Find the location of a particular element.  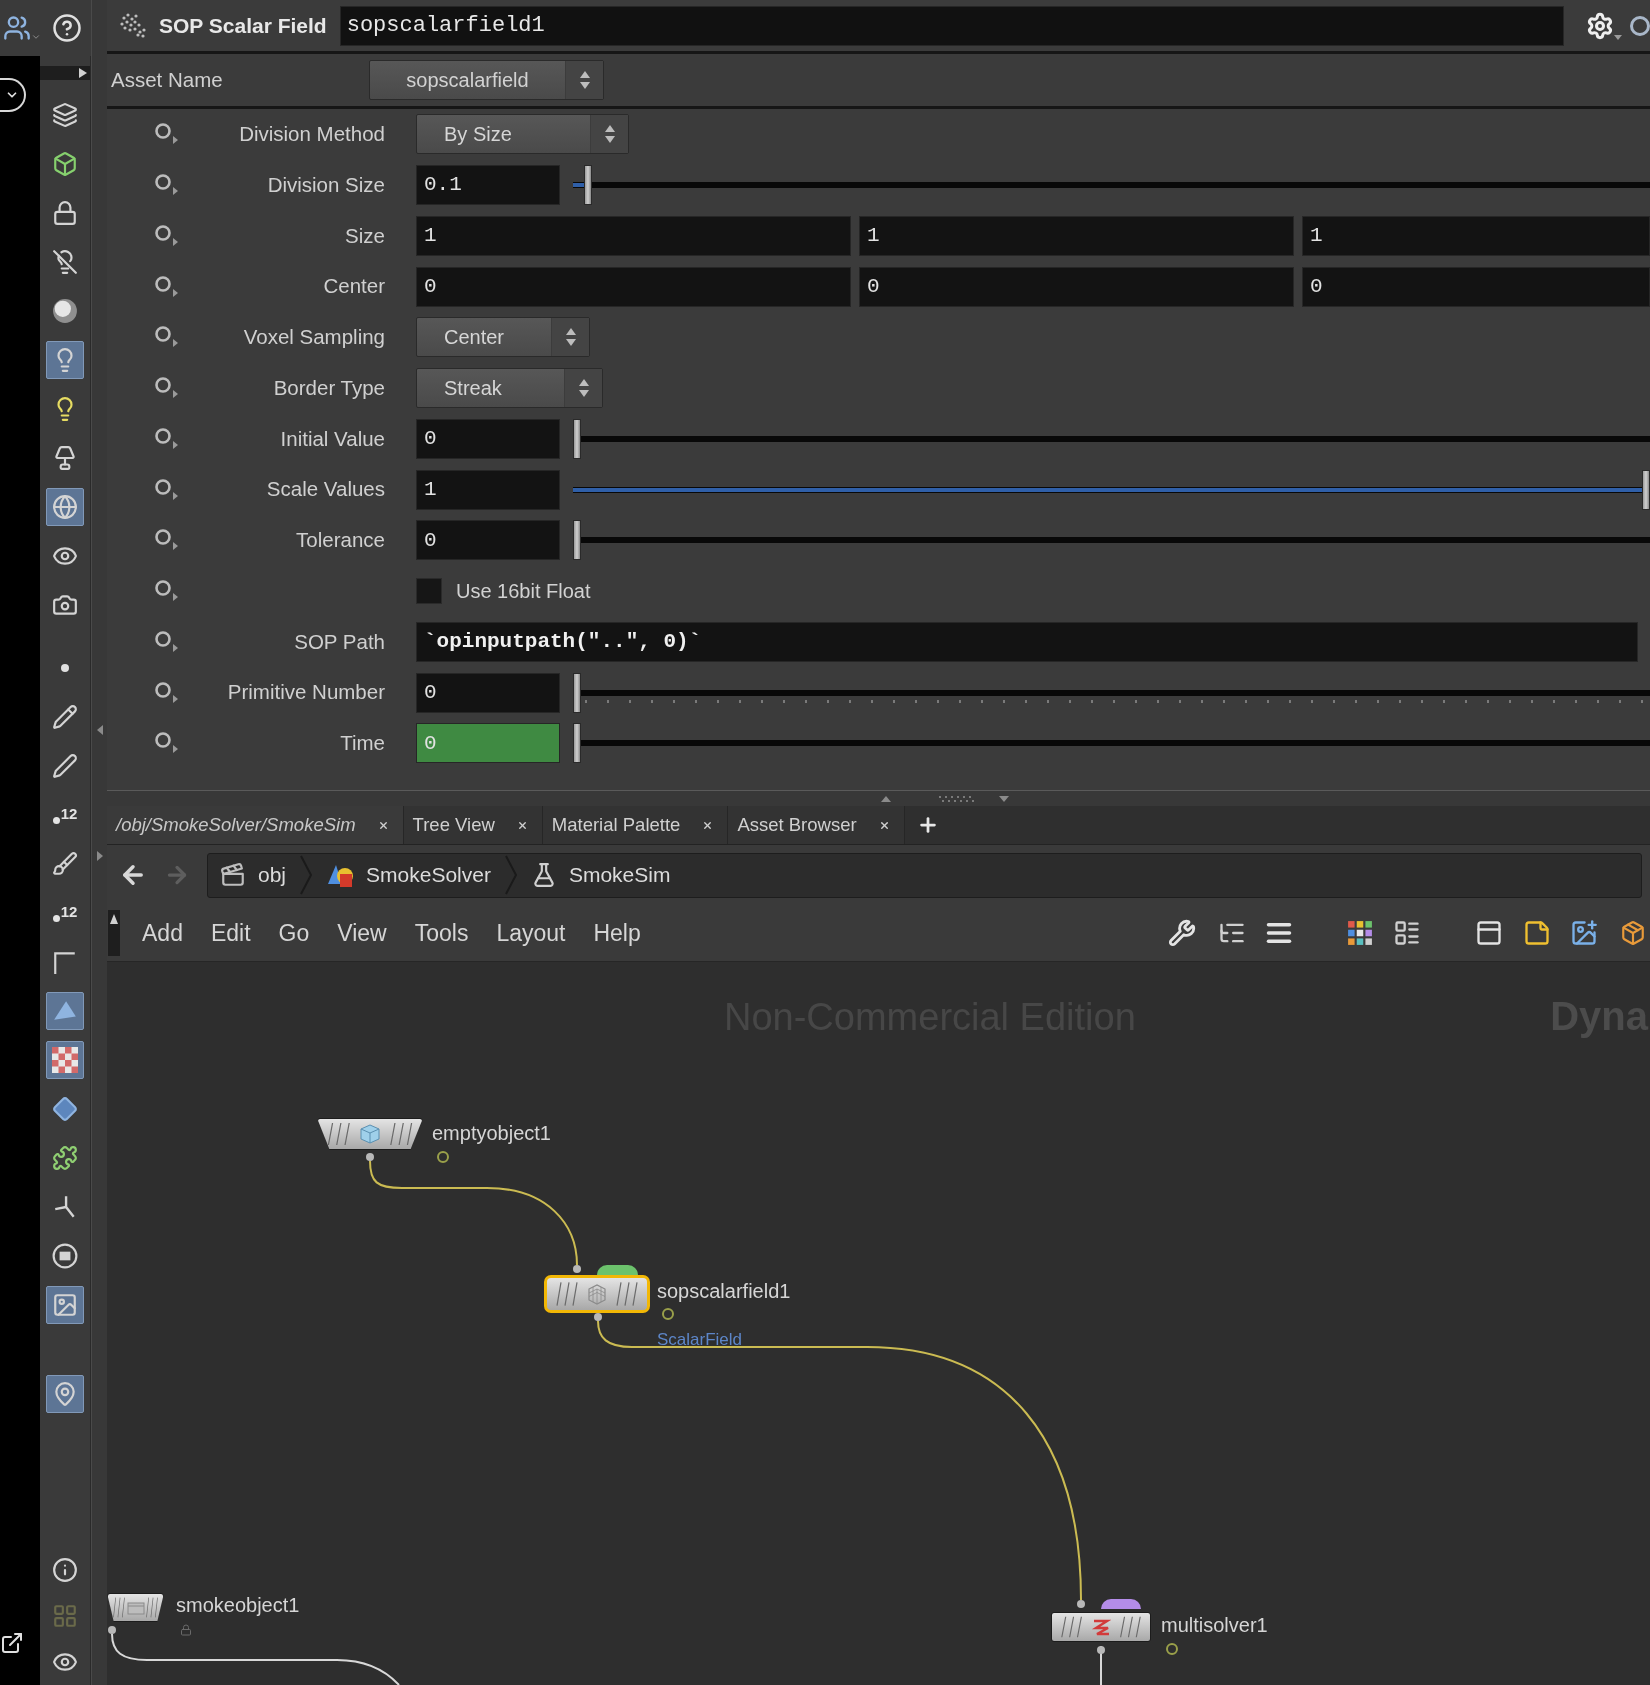

pencil-icon is located at coordinates (65, 716).